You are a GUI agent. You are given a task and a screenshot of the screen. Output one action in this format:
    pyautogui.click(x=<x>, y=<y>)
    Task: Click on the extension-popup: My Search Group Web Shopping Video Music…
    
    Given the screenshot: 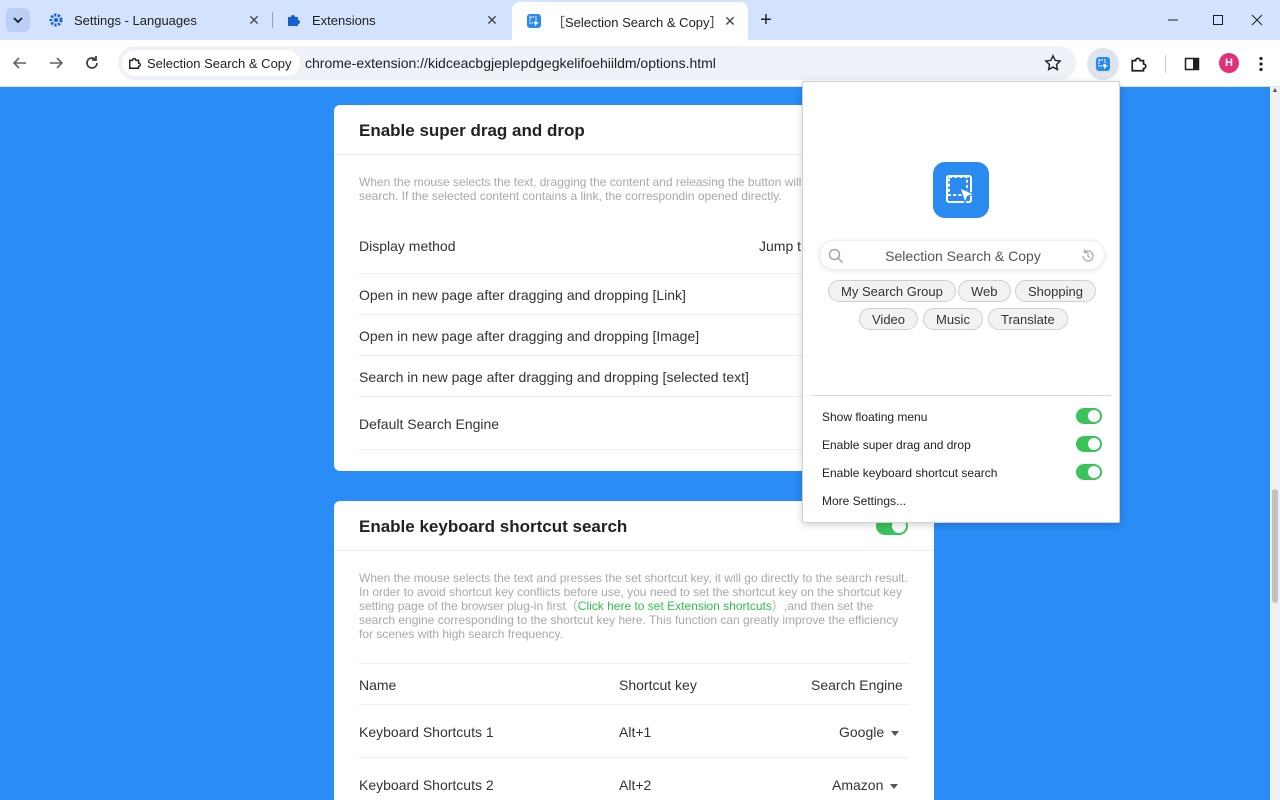 What is the action you would take?
    pyautogui.click(x=961, y=302)
    